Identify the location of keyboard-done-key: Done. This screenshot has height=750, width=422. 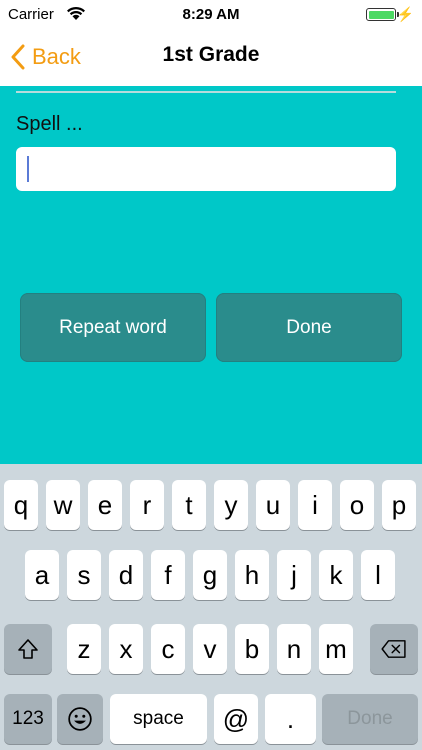
(370, 719).